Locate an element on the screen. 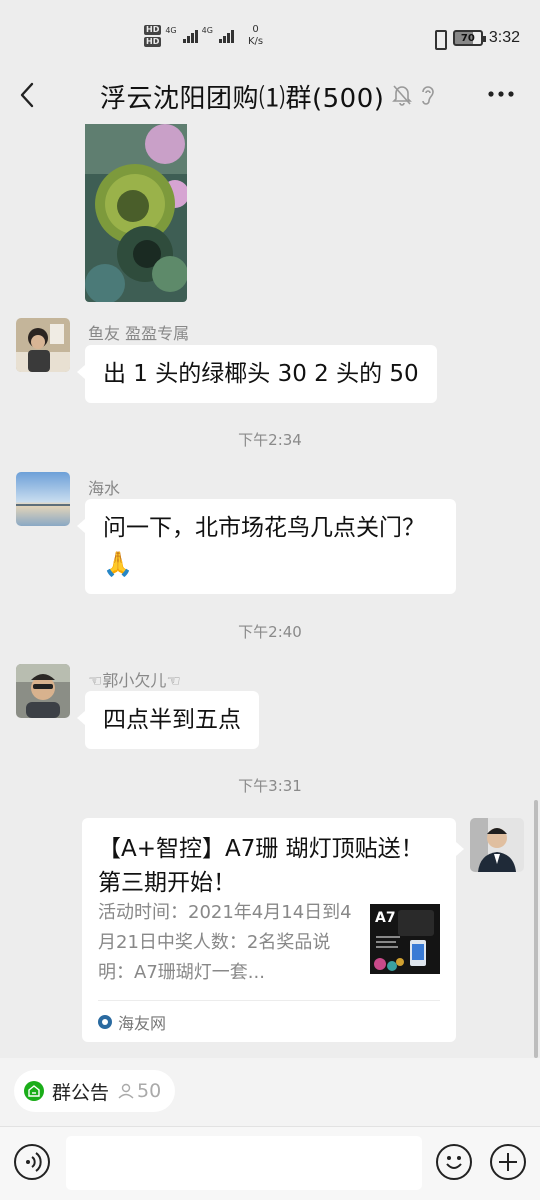 This screenshot has width=540, height=1200. emoji-button is located at coordinates (454, 1162).